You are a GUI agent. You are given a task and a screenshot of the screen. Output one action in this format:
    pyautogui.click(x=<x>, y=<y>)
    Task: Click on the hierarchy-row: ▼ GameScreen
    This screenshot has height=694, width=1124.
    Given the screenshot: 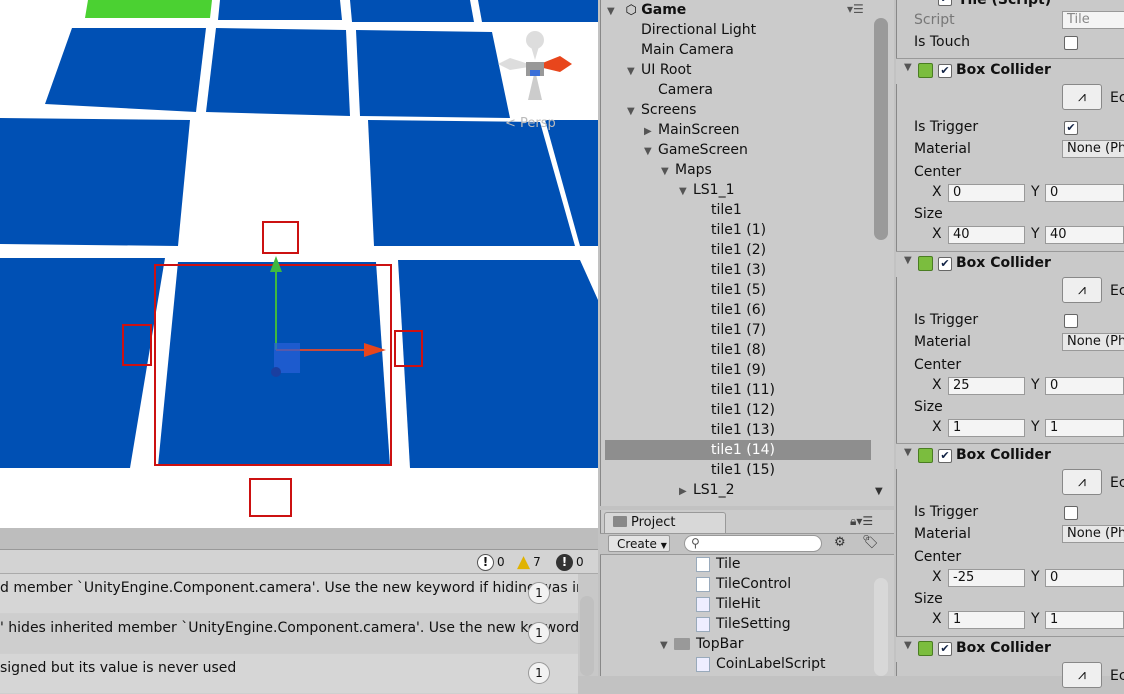 What is the action you would take?
    pyautogui.click(x=674, y=150)
    